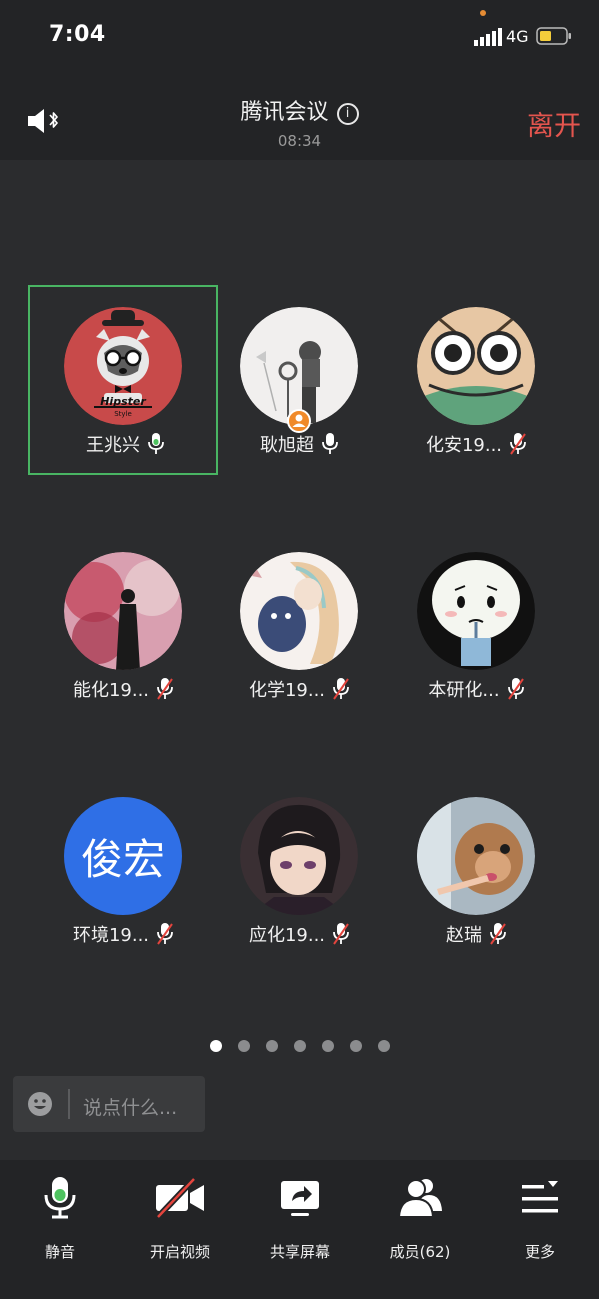  I want to click on svg-text: Style, so click(123, 414).